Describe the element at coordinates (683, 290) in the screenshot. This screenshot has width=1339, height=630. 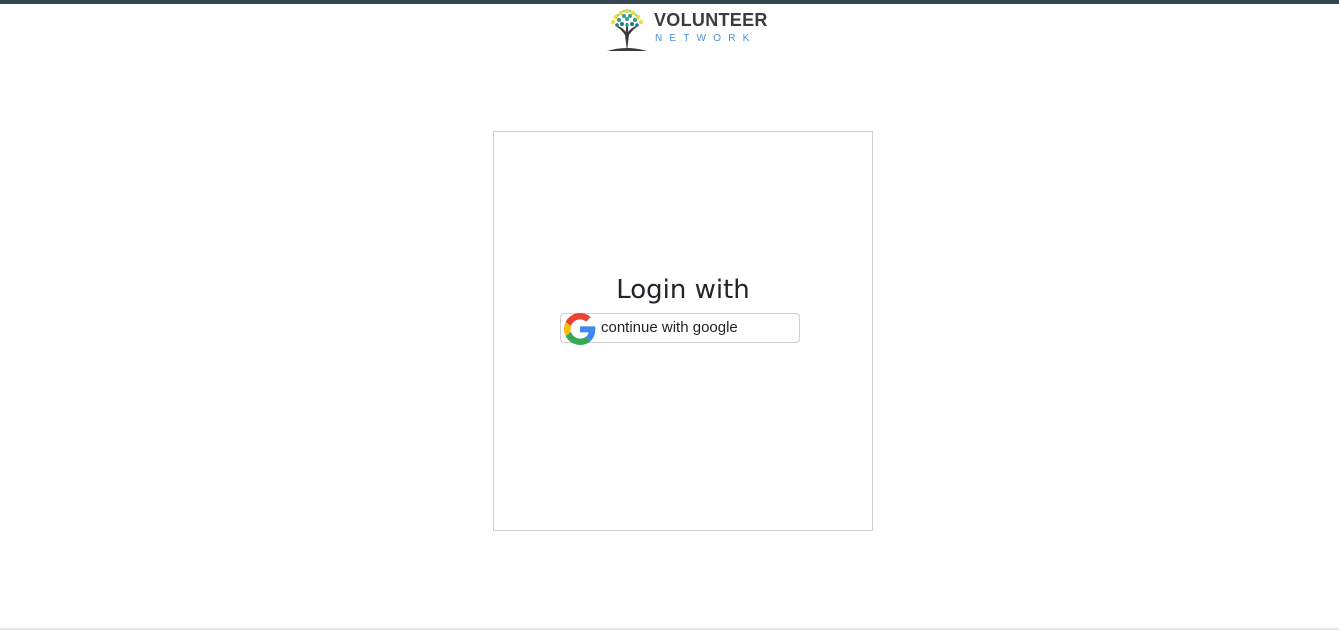
I see `login-title: Login with` at that location.